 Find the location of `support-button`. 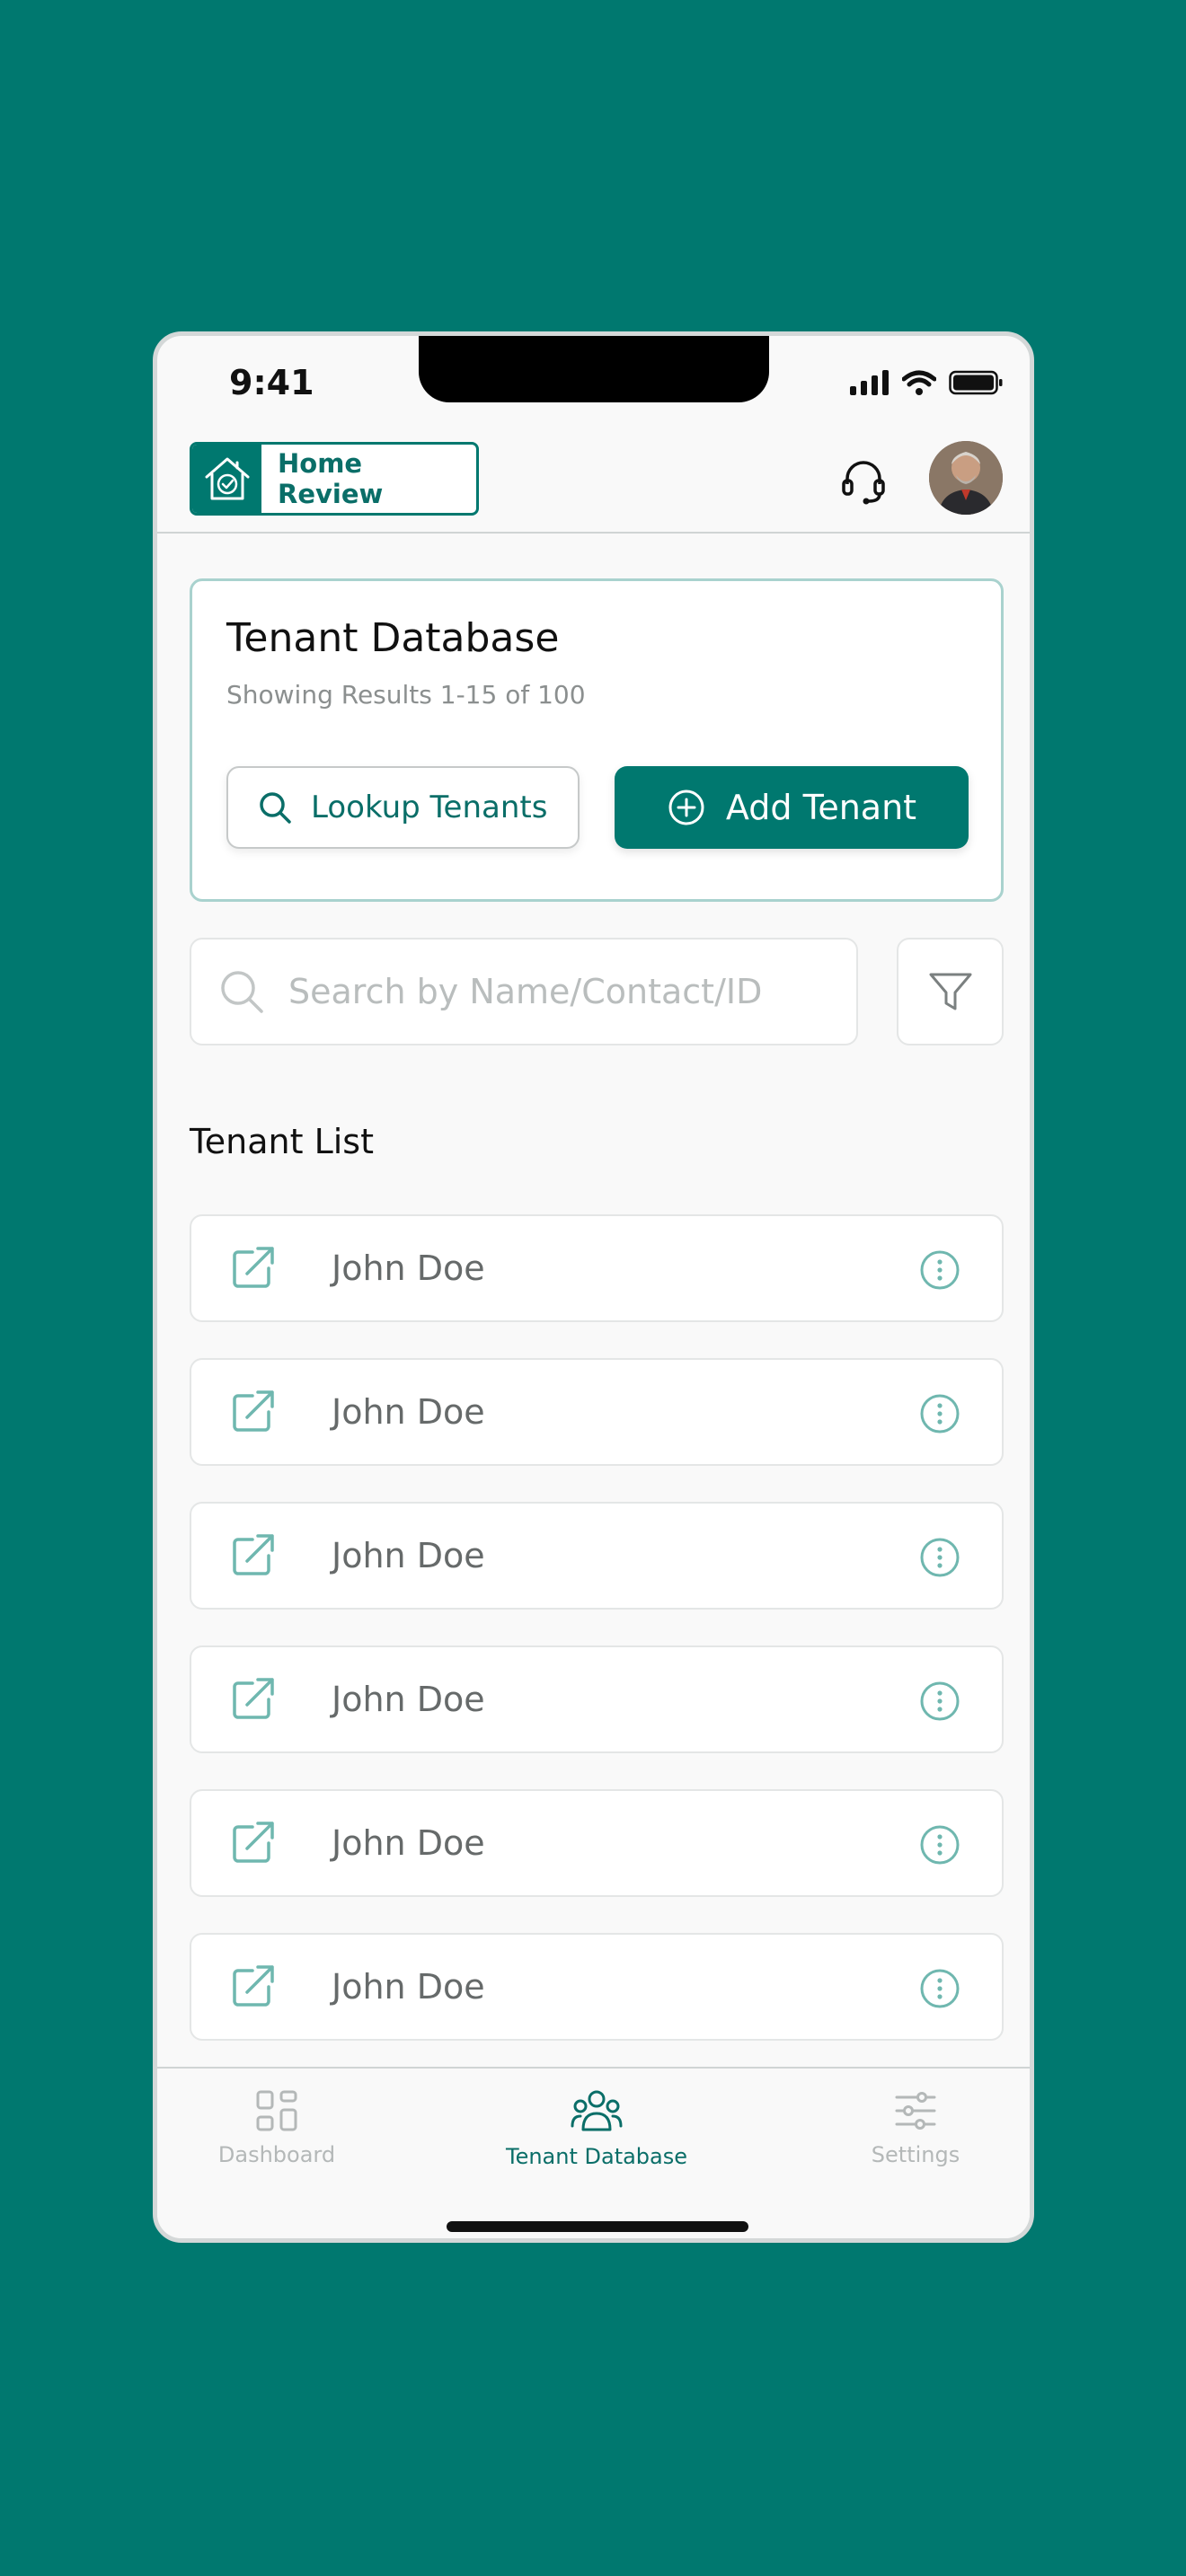

support-button is located at coordinates (863, 481).